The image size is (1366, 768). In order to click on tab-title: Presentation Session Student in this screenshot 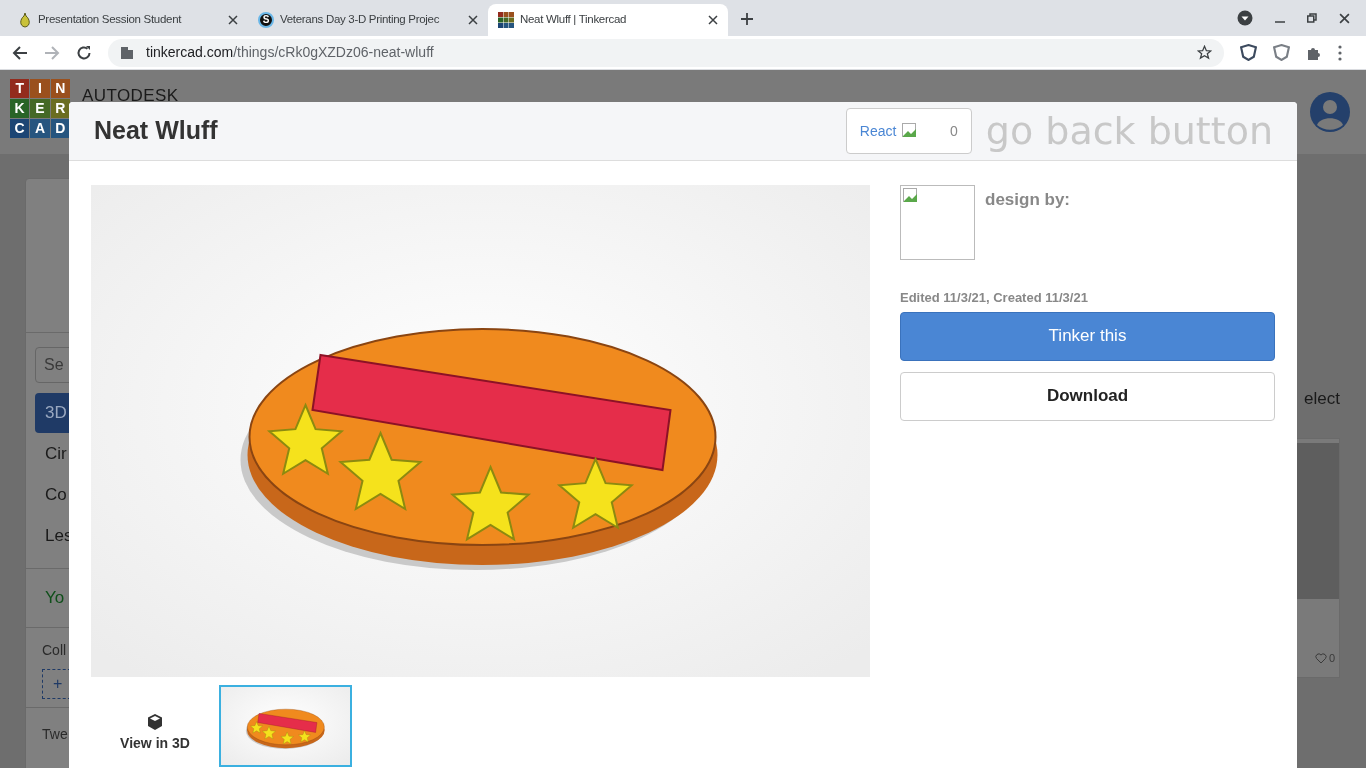, I will do `click(110, 20)`.